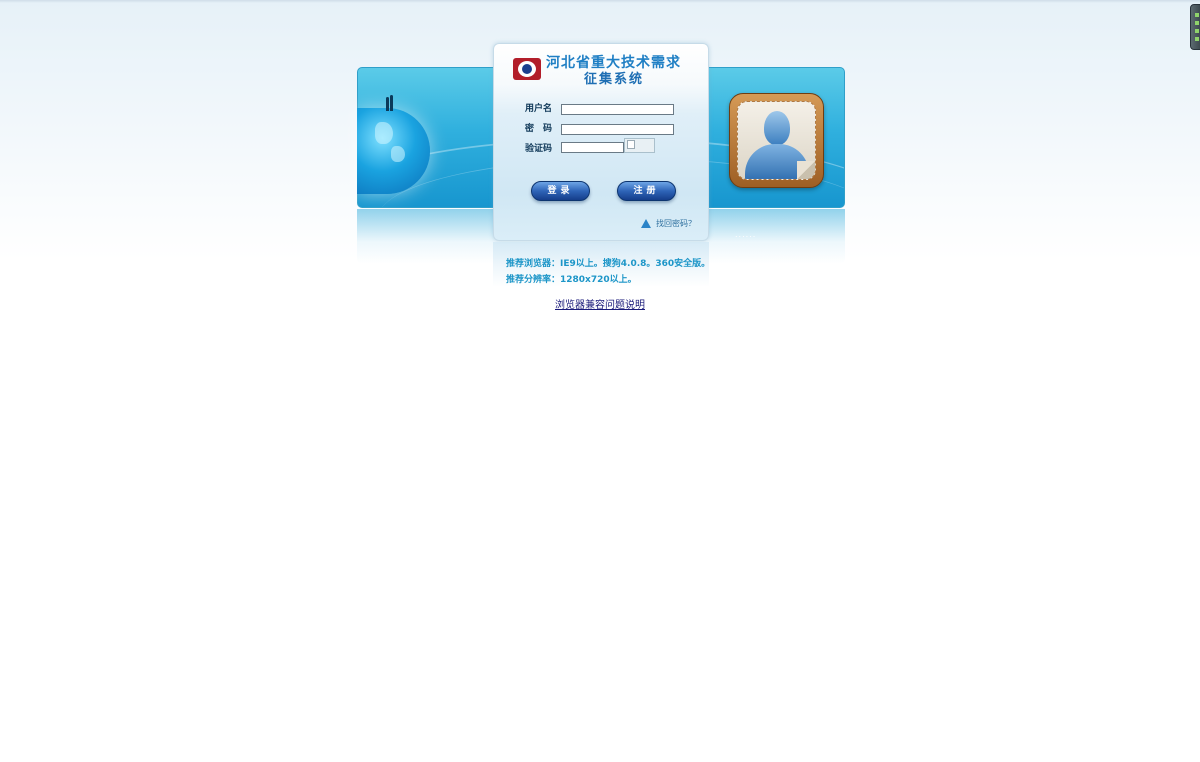 This screenshot has height=762, width=1200. Describe the element at coordinates (617, 129) in the screenshot. I see `password-input` at that location.